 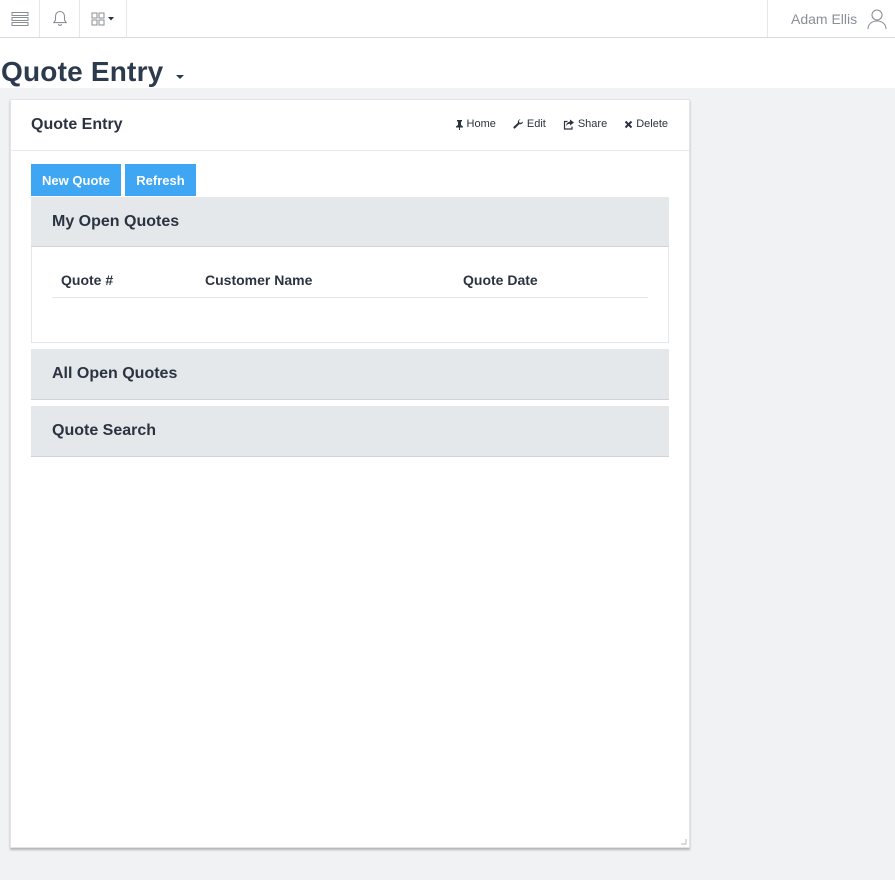 What do you see at coordinates (536, 124) in the screenshot?
I see `edit-action-label: Edit` at bounding box center [536, 124].